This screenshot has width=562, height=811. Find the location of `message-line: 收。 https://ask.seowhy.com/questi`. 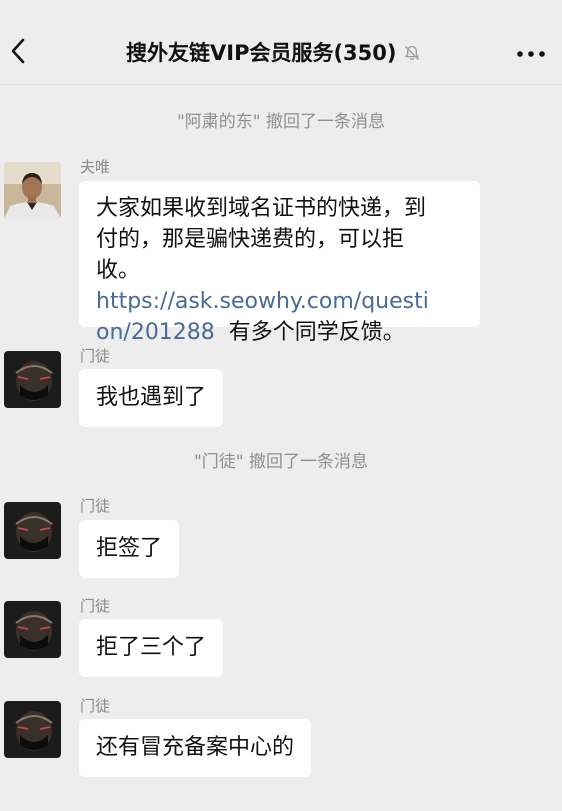

message-line: 收。 https://ask.seowhy.com/questi is located at coordinates (280, 286).